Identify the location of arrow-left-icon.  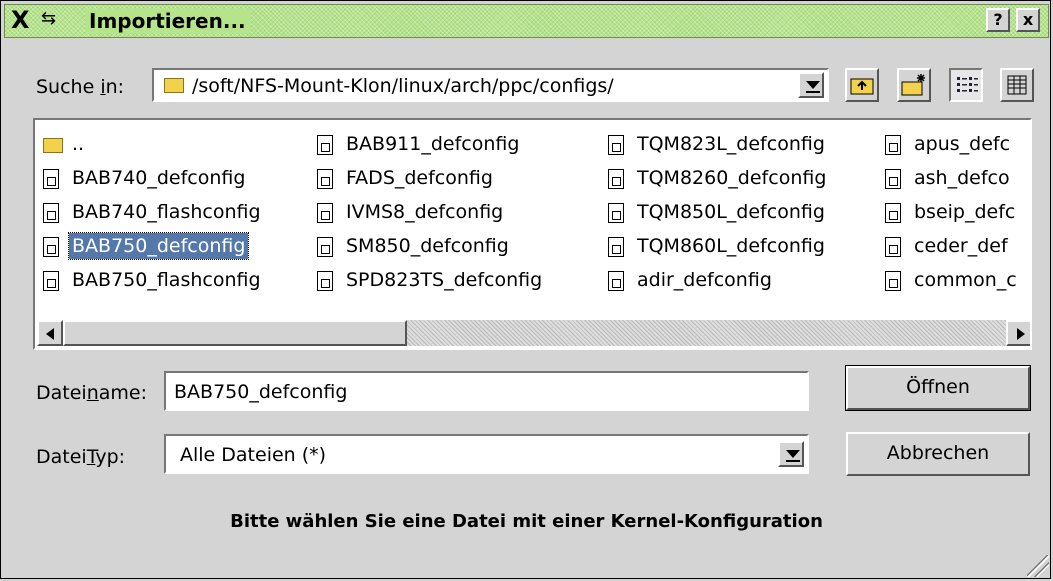
(50, 334).